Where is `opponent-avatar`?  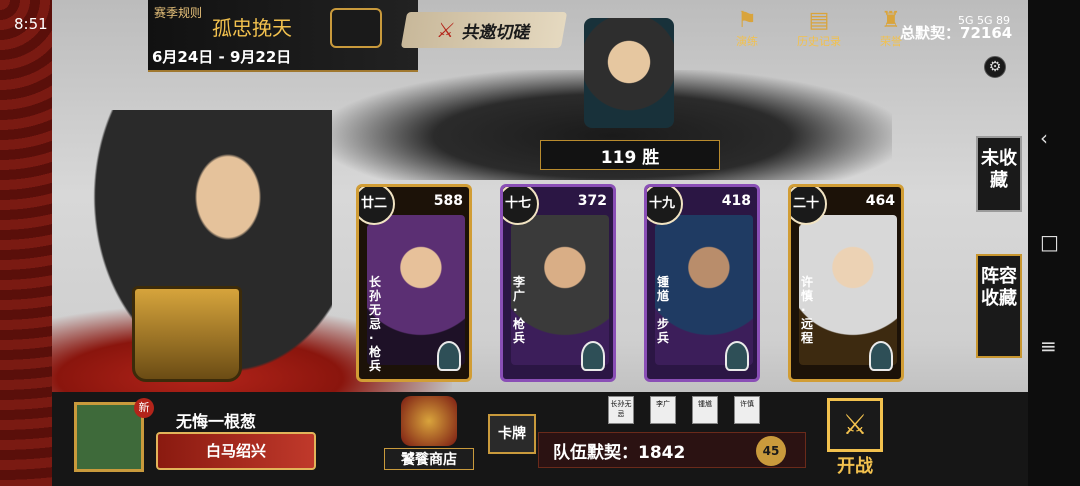 opponent-avatar is located at coordinates (629, 73).